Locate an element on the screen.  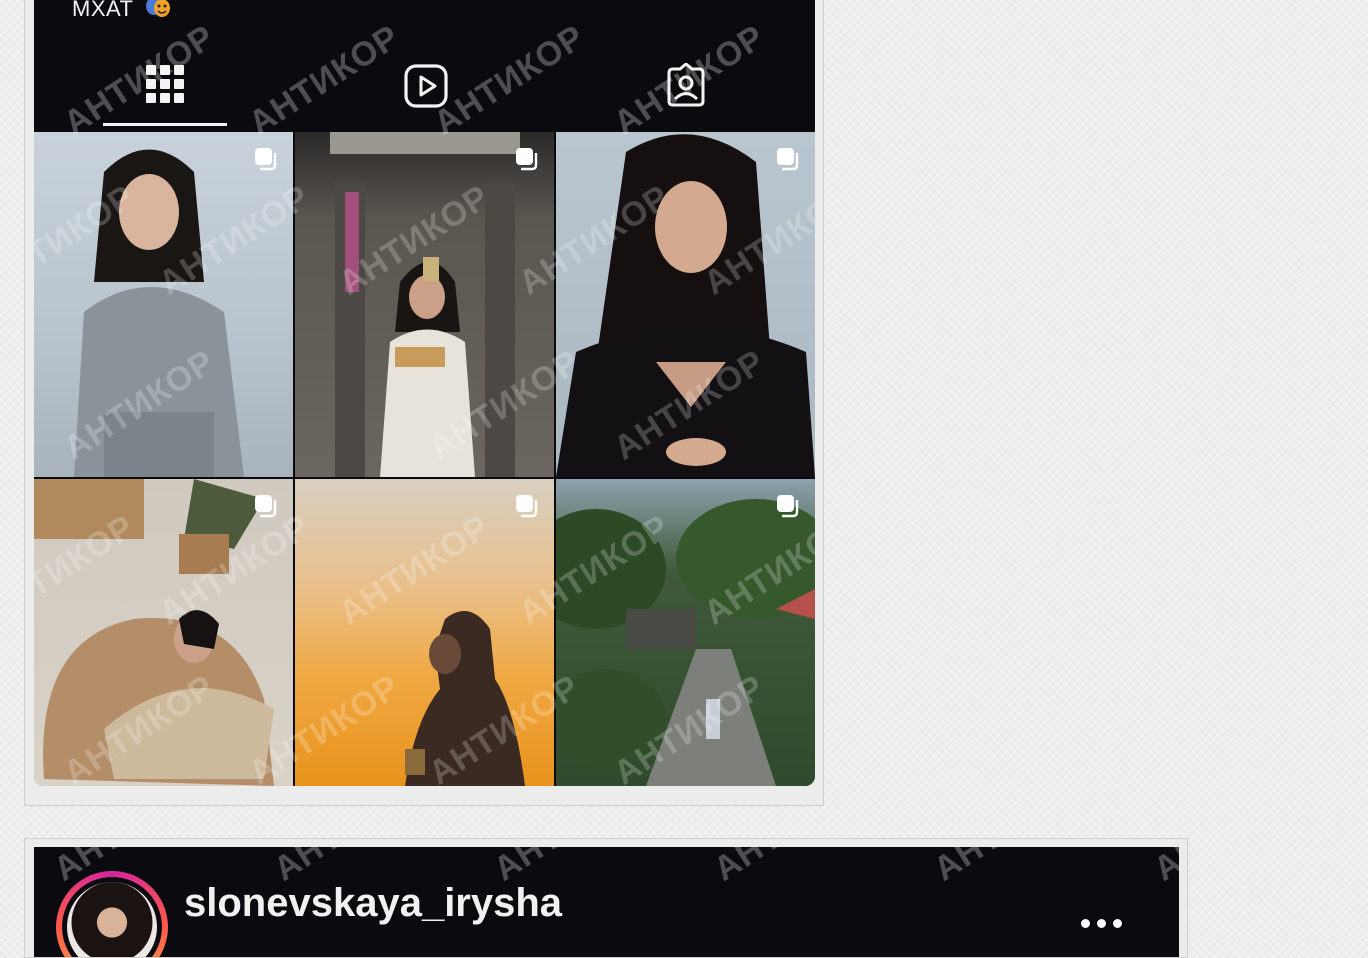
photo-elevator-selfie is located at coordinates (425, 304).